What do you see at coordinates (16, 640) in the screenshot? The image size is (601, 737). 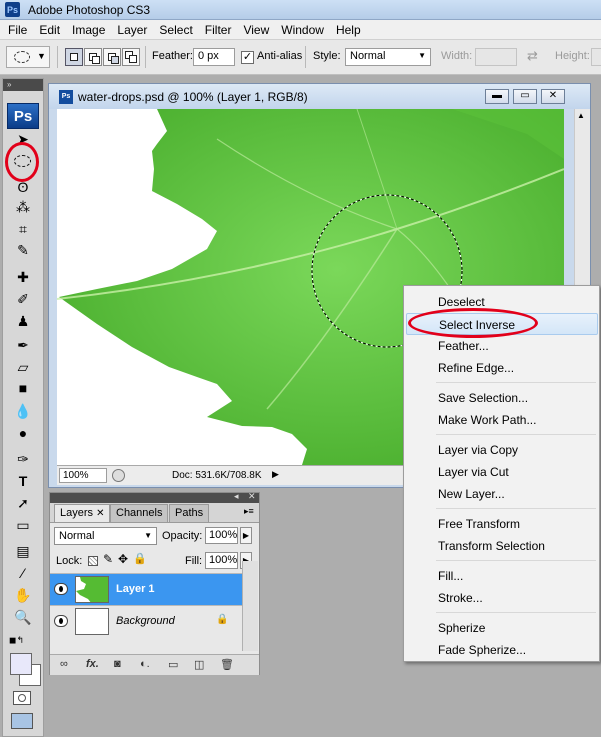 I see `default-colors-icon: ◼↰` at bounding box center [16, 640].